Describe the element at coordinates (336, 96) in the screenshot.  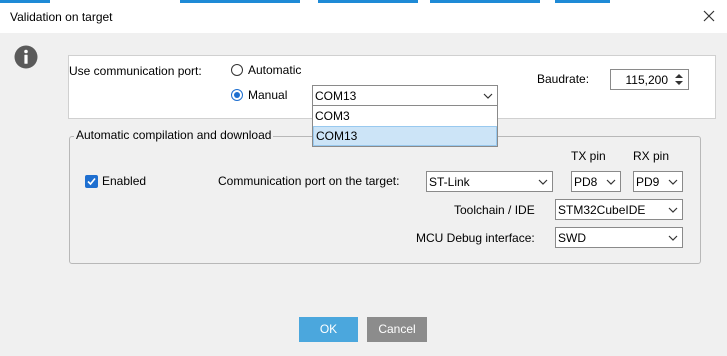
I see `com-port-value: COM13` at that location.